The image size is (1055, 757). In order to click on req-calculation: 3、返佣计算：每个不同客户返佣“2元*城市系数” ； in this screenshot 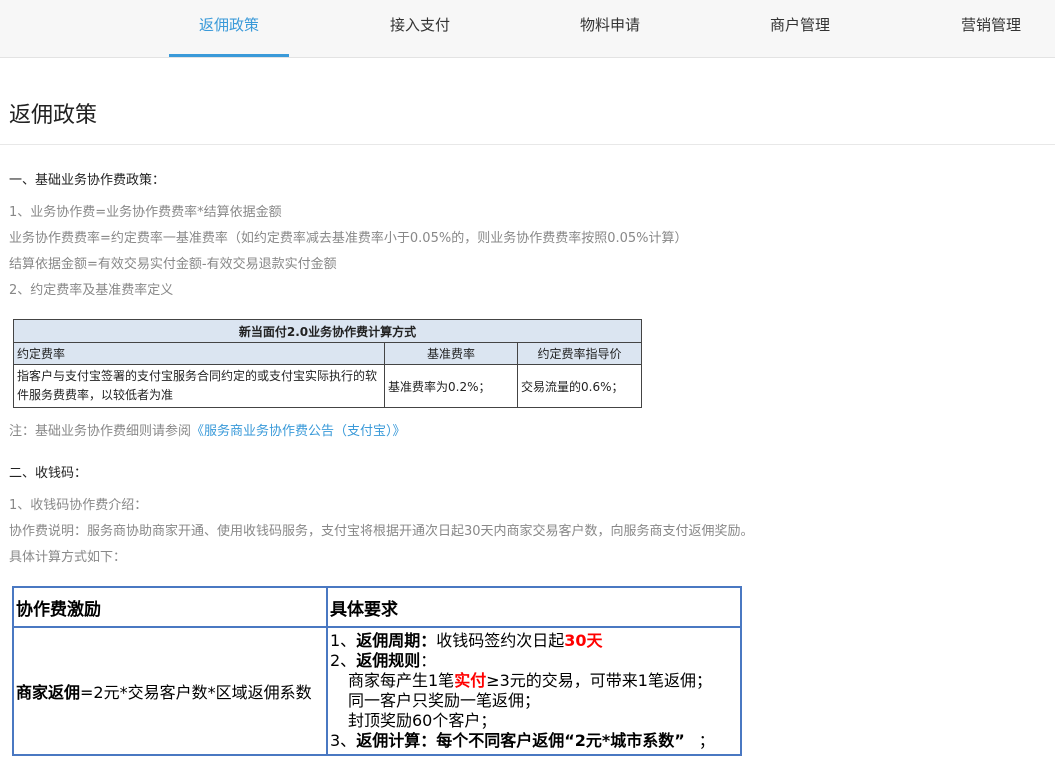, I will do `click(534, 741)`.